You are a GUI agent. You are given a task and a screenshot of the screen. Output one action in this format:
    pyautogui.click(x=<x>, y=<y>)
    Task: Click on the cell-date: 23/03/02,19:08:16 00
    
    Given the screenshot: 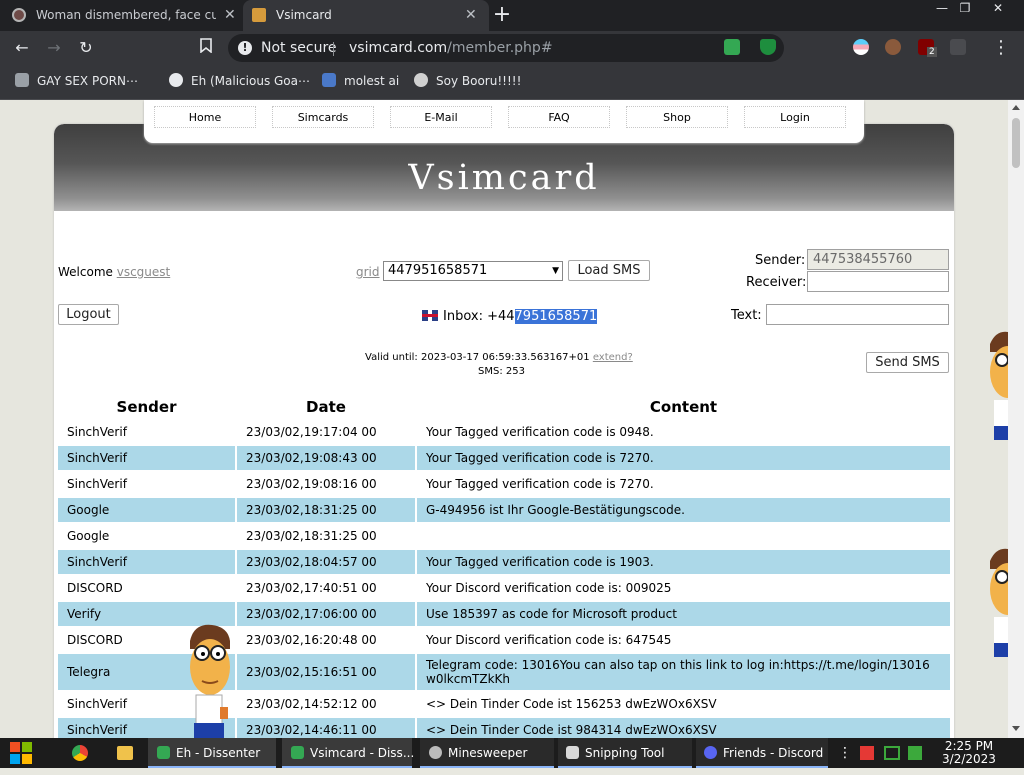 What is the action you would take?
    pyautogui.click(x=311, y=484)
    